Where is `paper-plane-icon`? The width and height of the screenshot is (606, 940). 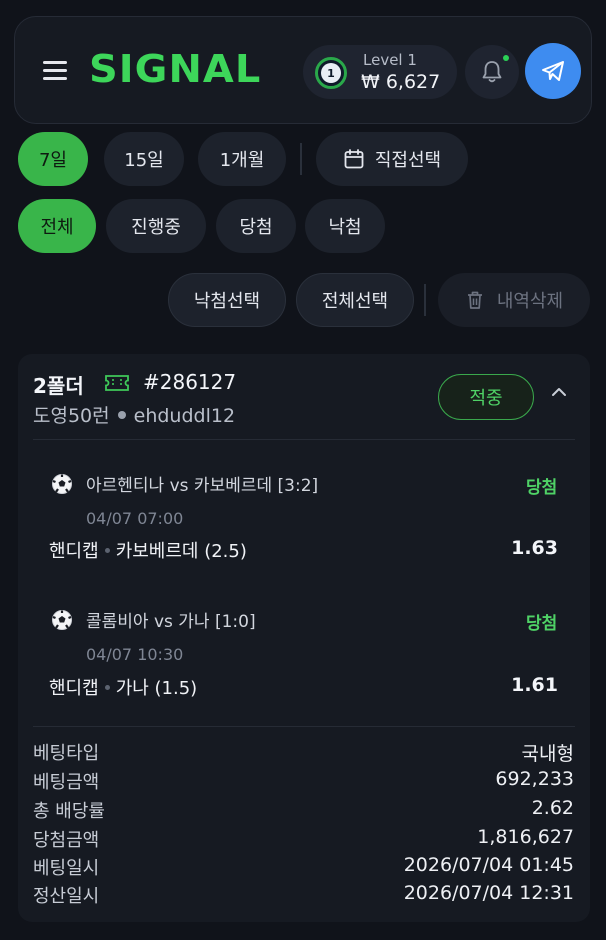 paper-plane-icon is located at coordinates (553, 71).